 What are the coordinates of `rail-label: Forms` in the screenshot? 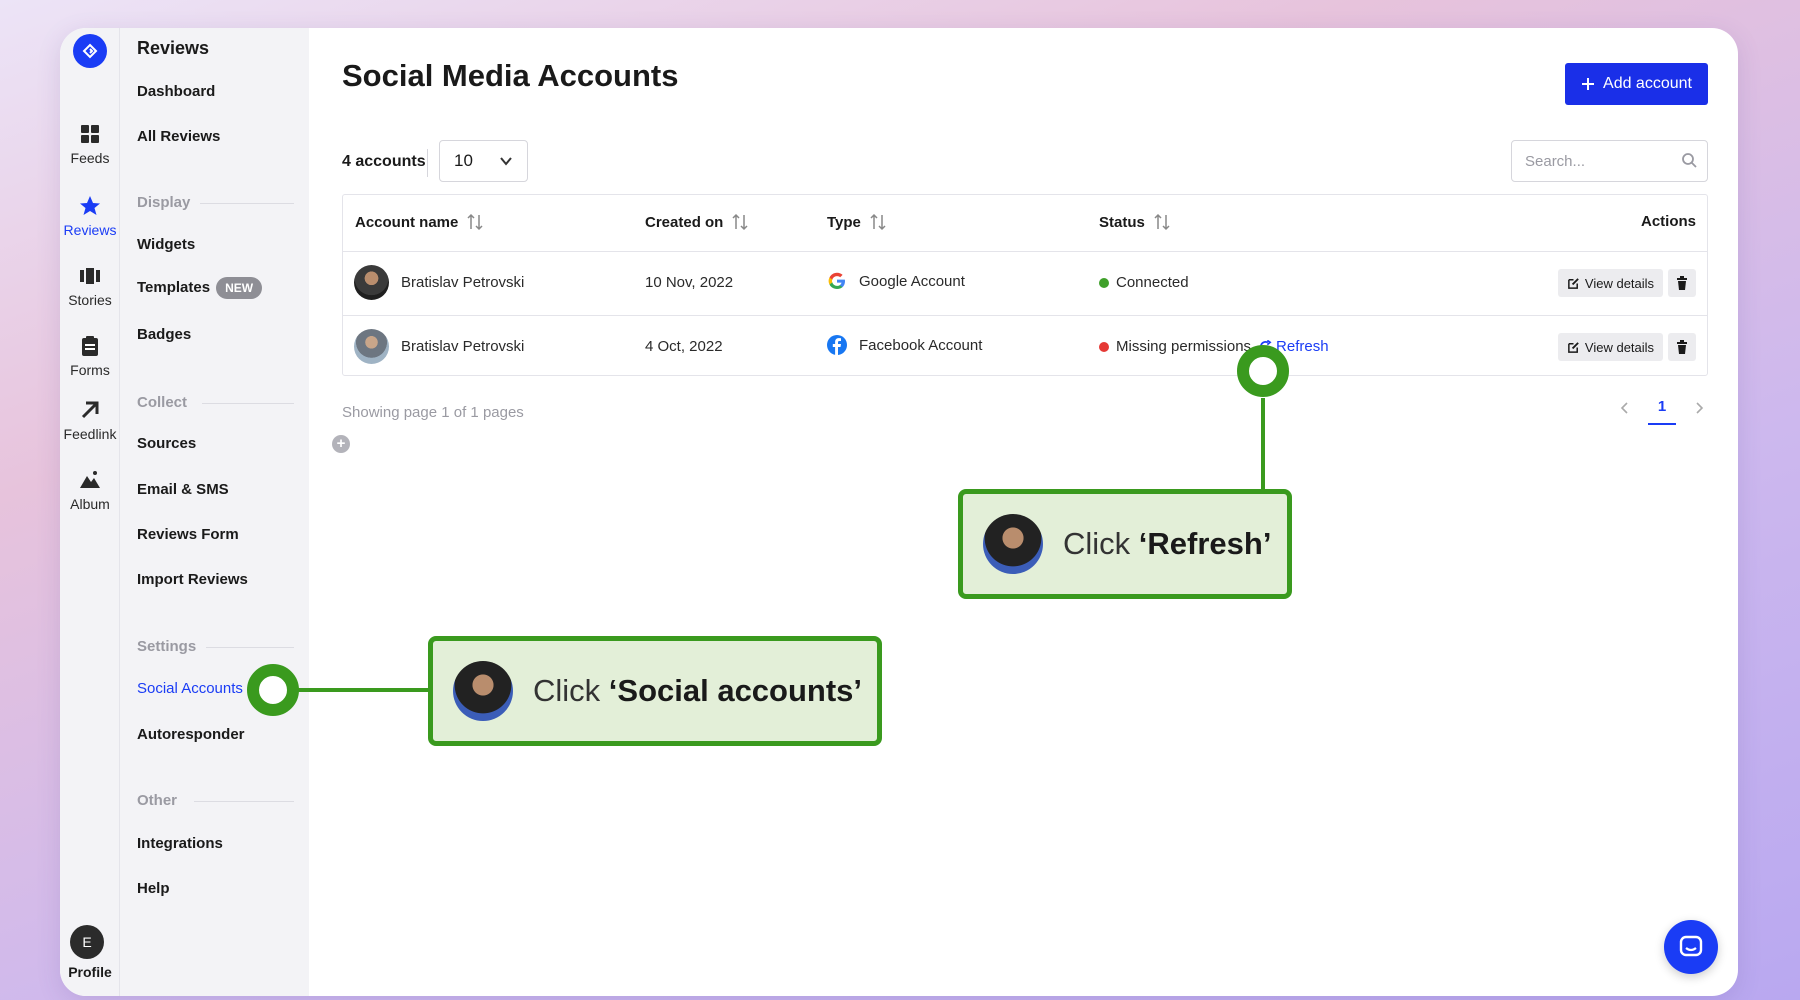 It's located at (90, 370).